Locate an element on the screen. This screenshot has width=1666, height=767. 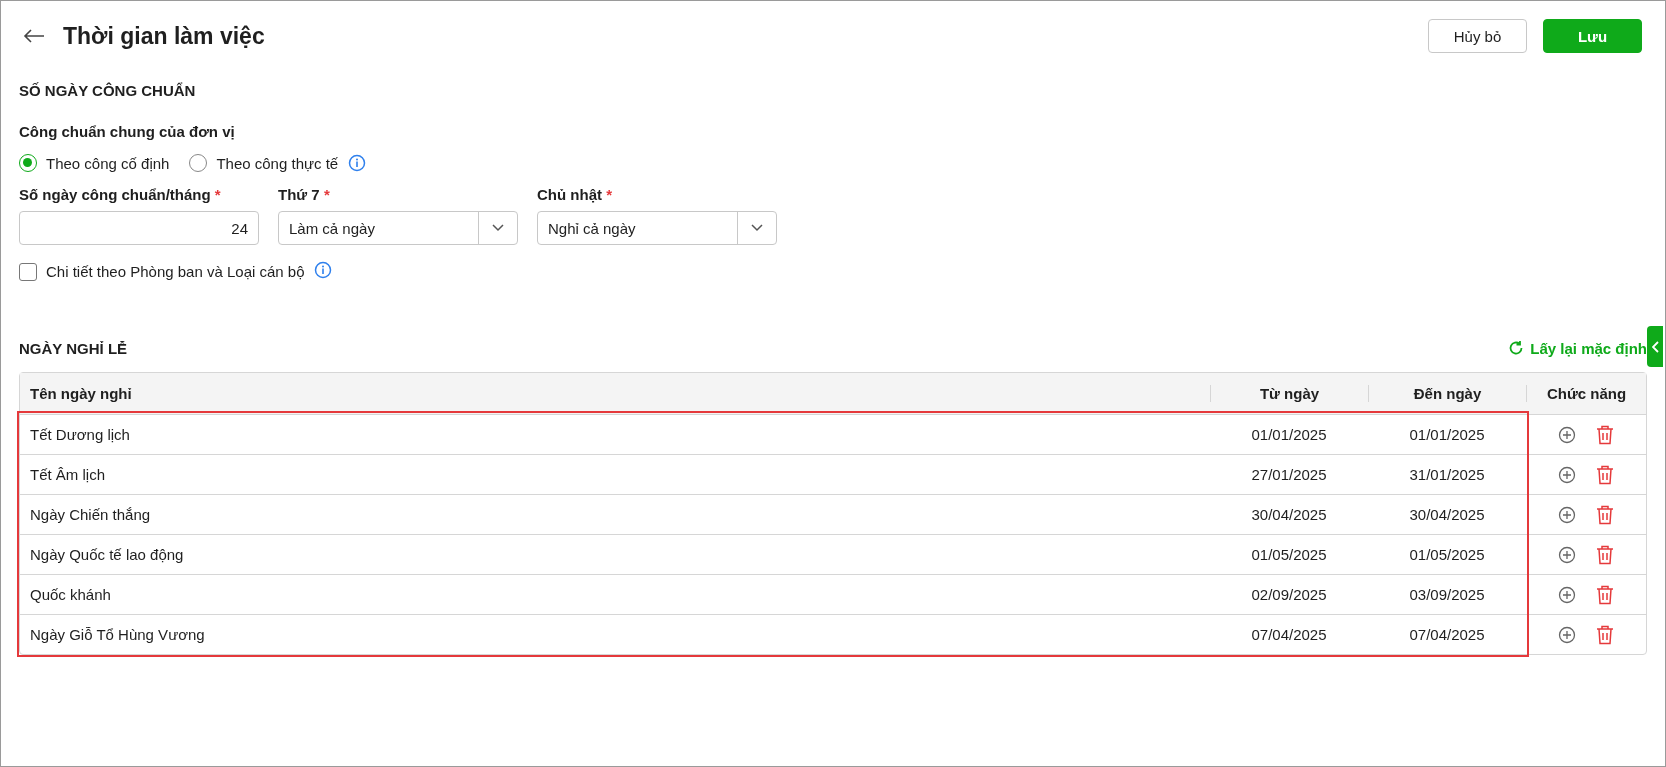
field-label: Thứ 7 is located at coordinates (299, 194).